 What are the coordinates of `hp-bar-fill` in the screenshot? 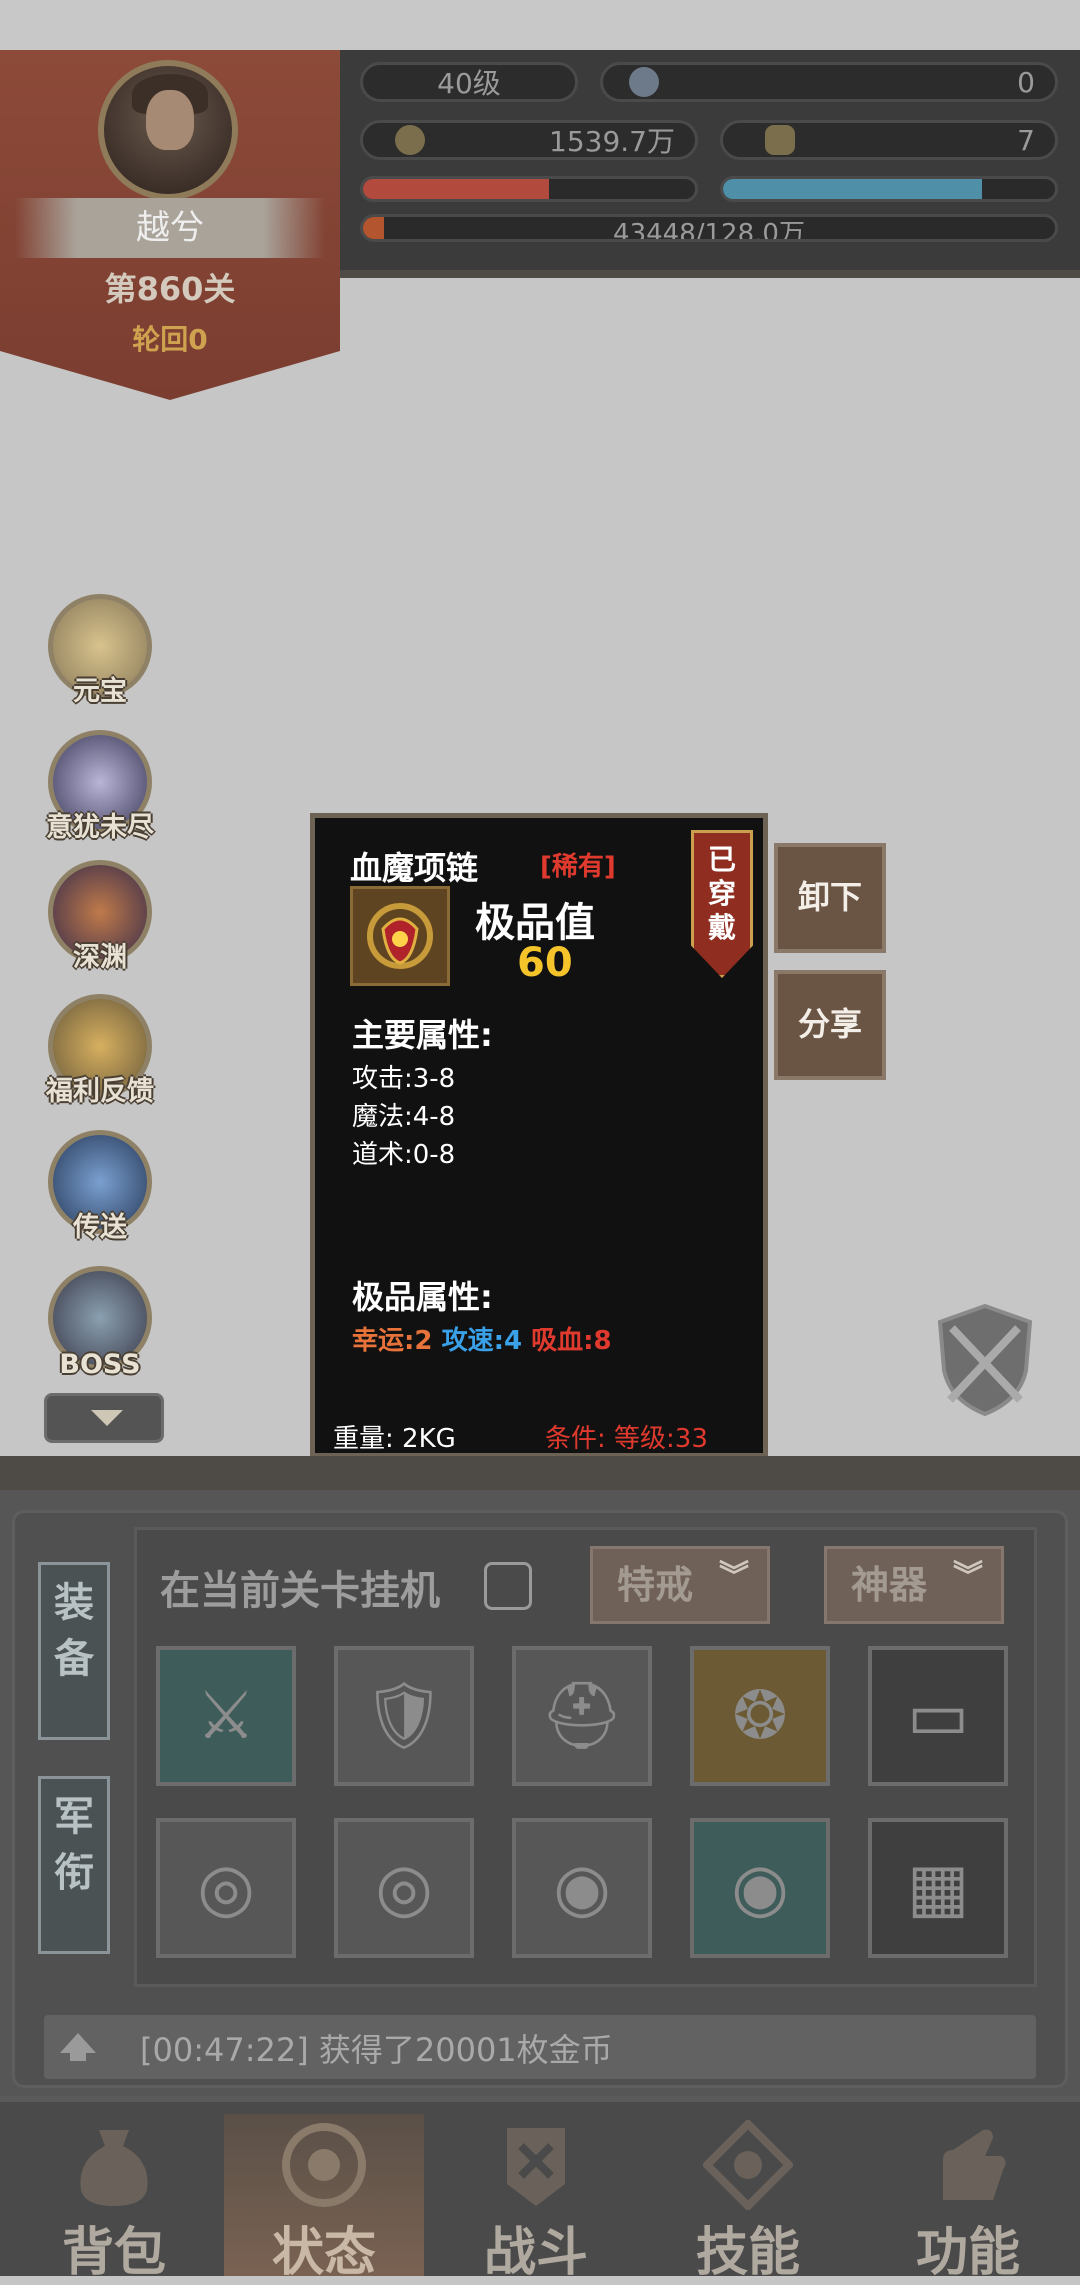 It's located at (456, 189).